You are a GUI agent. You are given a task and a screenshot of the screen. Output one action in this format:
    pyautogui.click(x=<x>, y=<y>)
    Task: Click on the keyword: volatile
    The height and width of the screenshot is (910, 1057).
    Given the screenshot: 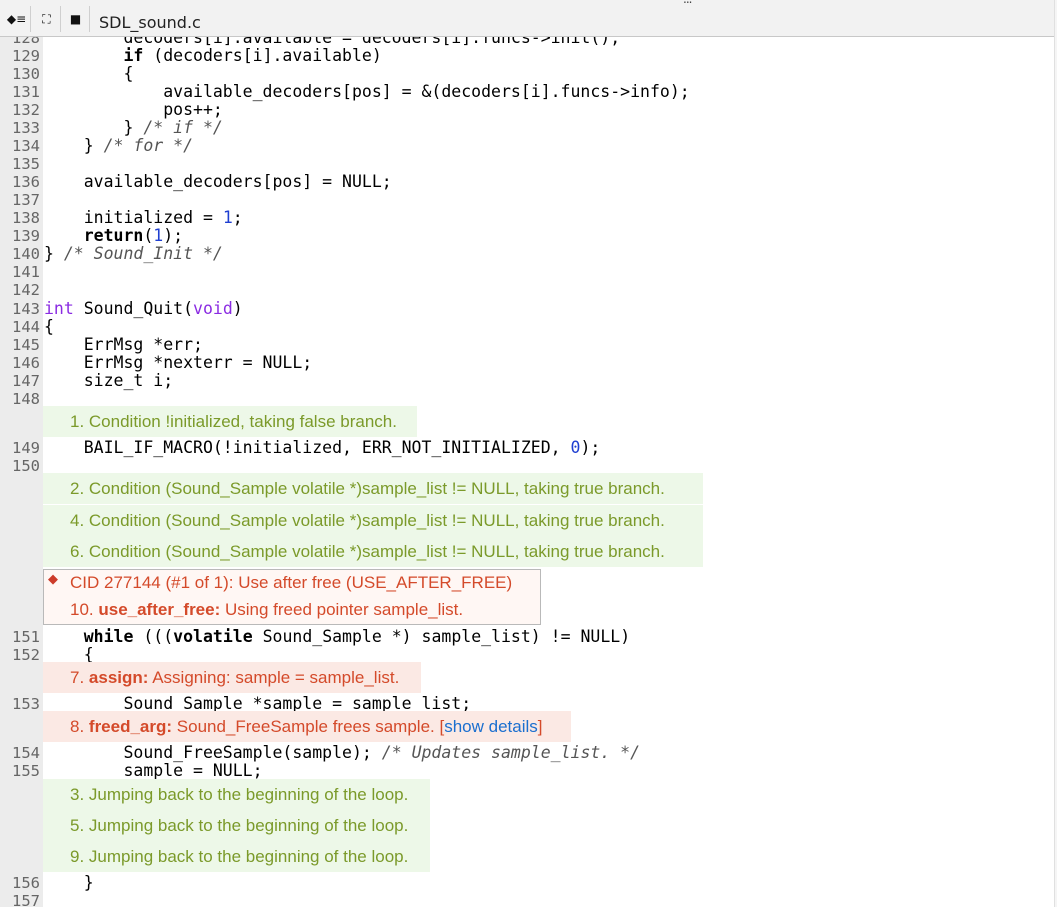 What is the action you would take?
    pyautogui.click(x=213, y=636)
    